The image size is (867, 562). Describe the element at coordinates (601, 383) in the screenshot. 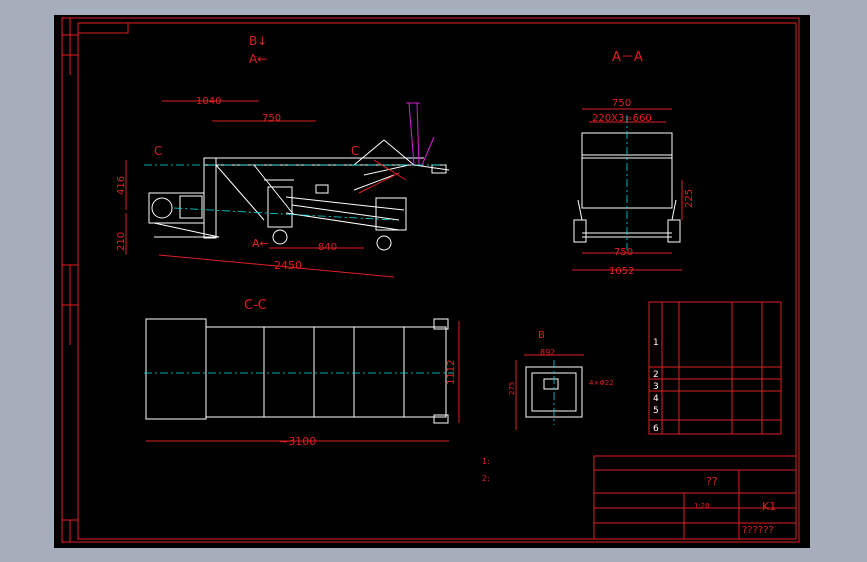

I see `small-dim-phi22: 4×Φ22` at that location.